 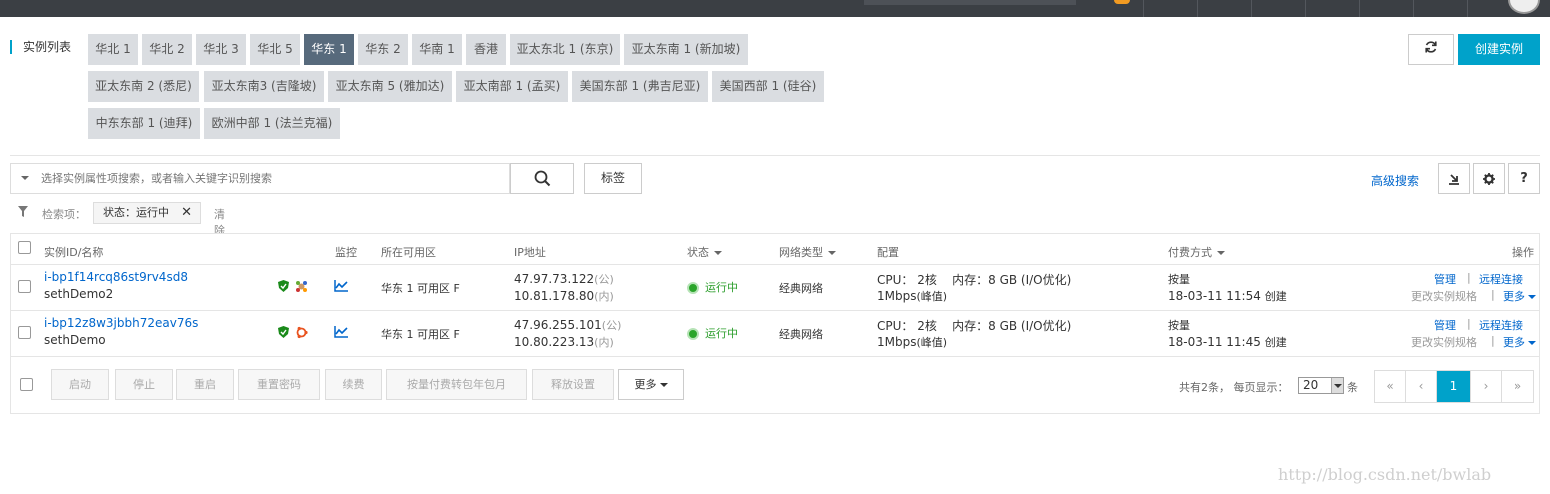 What do you see at coordinates (264, 86) in the screenshot?
I see `region-tab: 亚太东南3 (吉隆坡)` at bounding box center [264, 86].